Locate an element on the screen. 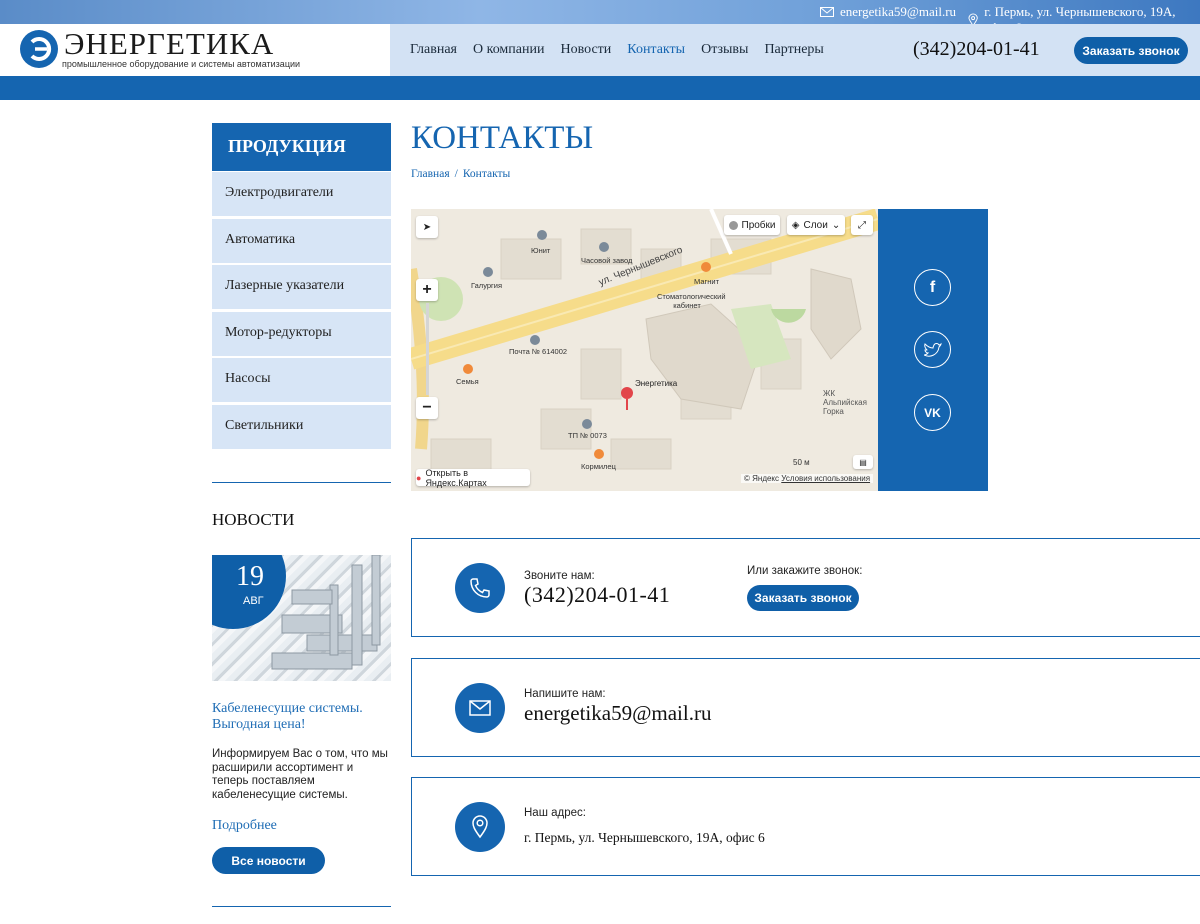  facebook-icon: f is located at coordinates (932, 287).